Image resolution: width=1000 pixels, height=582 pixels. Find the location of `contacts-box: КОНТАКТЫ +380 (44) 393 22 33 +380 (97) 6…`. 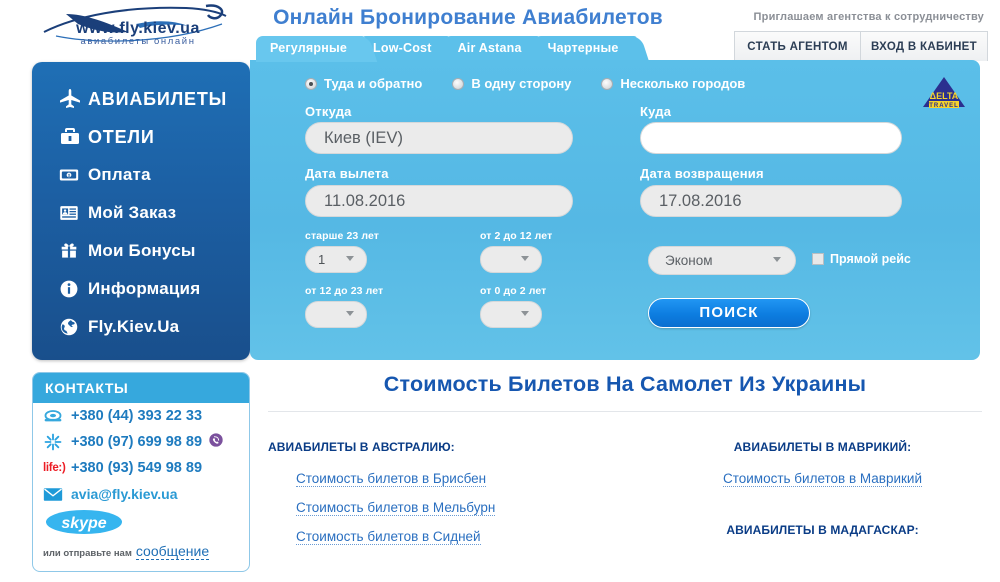

contacts-box: КОНТАКТЫ +380 (44) 393 22 33 +380 (97) 6… is located at coordinates (141, 472).